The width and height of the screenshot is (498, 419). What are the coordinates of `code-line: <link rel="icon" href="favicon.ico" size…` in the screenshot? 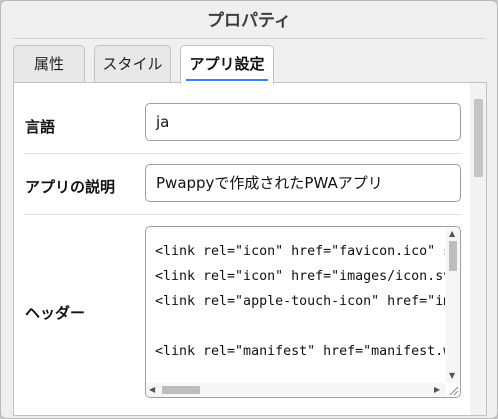 It's located at (300, 251).